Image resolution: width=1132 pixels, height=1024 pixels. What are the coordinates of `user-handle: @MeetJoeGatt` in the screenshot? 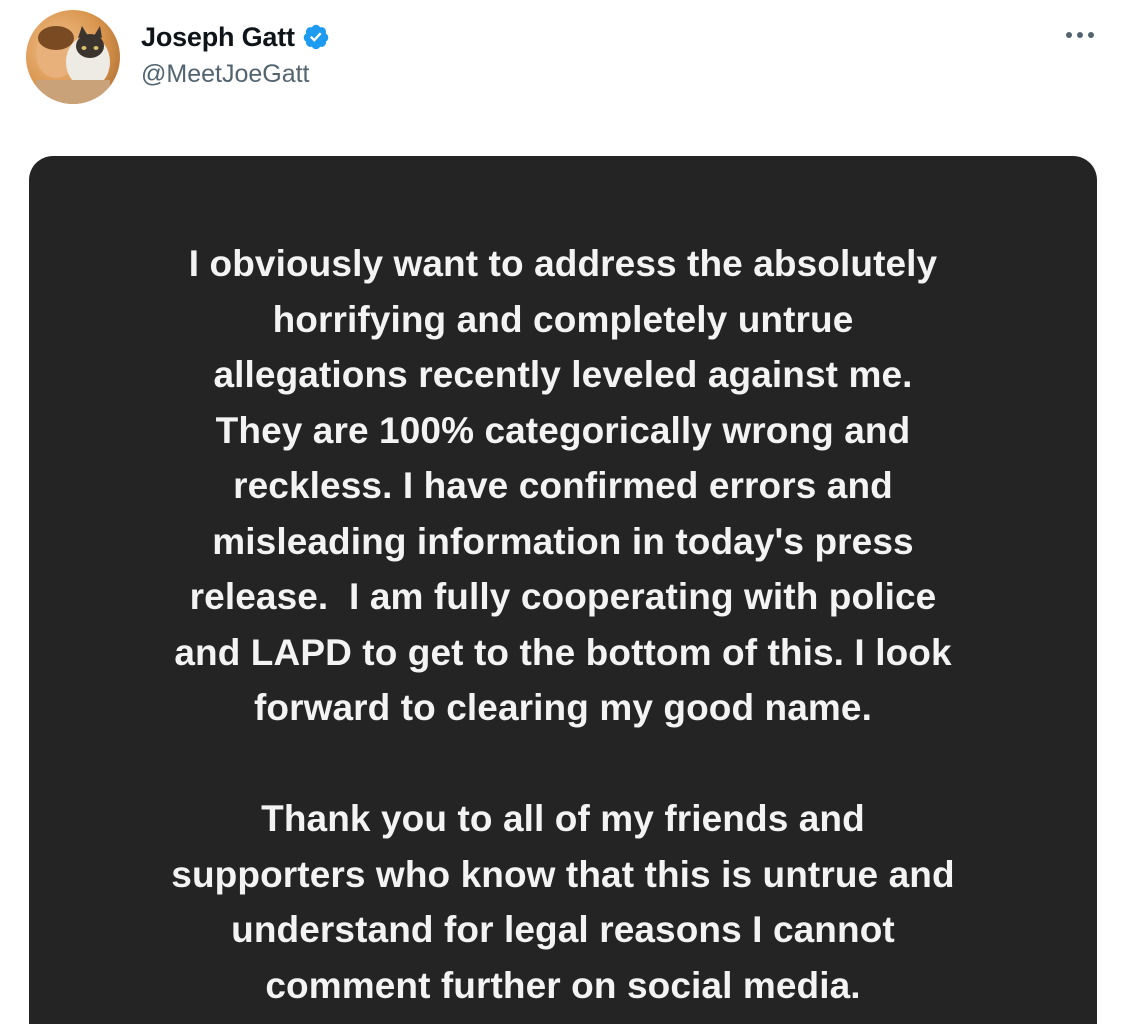 It's located at (225, 74).